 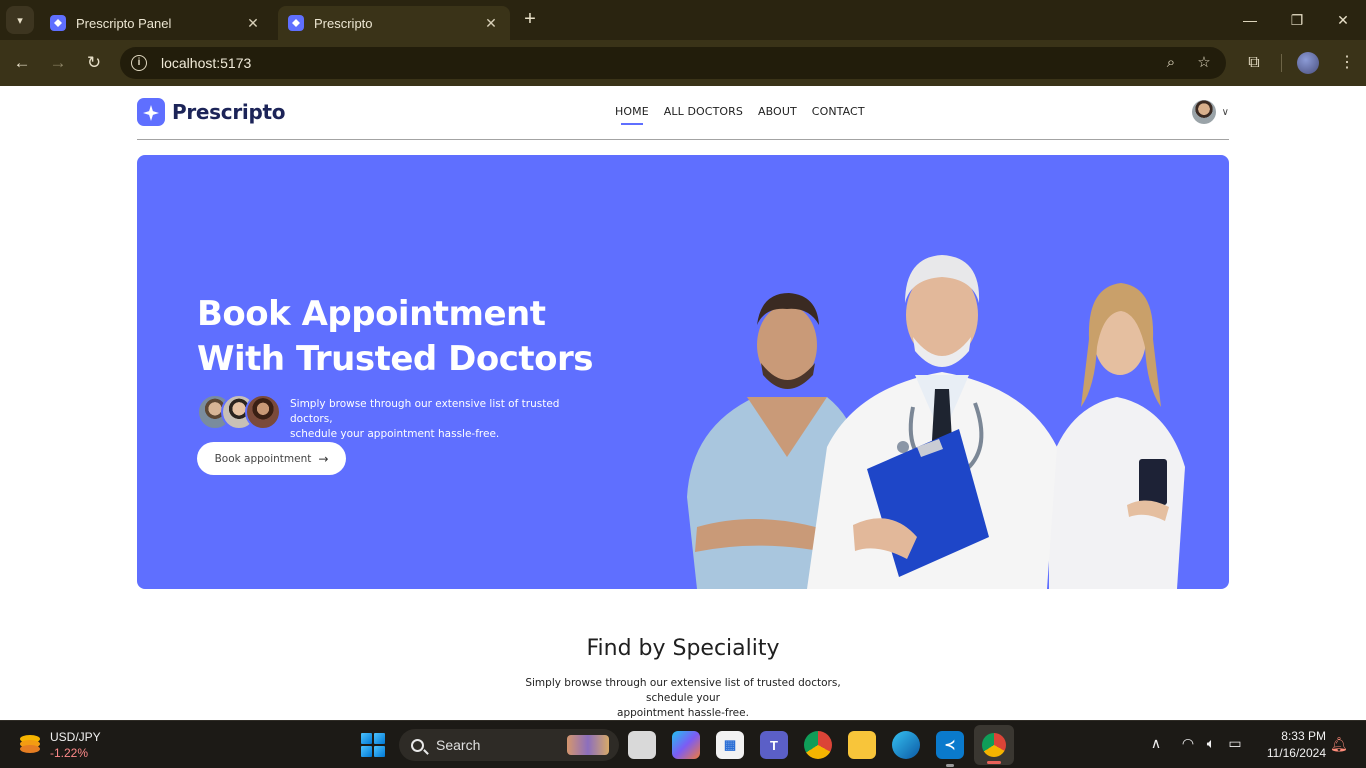 I want to click on site-logo: Prescripto, so click(x=211, y=112).